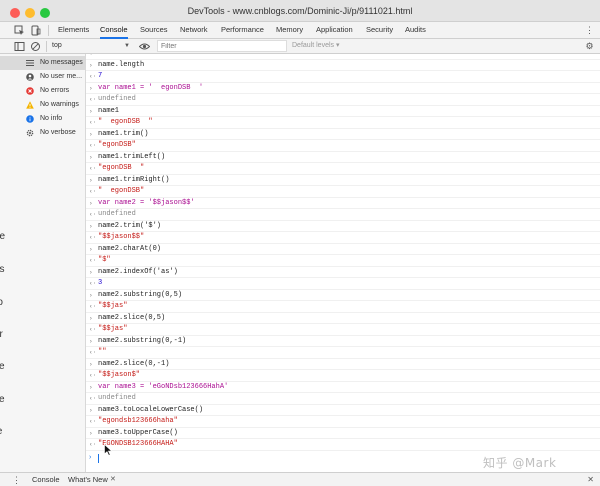 The image size is (600, 486). What do you see at coordinates (92, 46) in the screenshot?
I see `context-selector: top ▼` at bounding box center [92, 46].